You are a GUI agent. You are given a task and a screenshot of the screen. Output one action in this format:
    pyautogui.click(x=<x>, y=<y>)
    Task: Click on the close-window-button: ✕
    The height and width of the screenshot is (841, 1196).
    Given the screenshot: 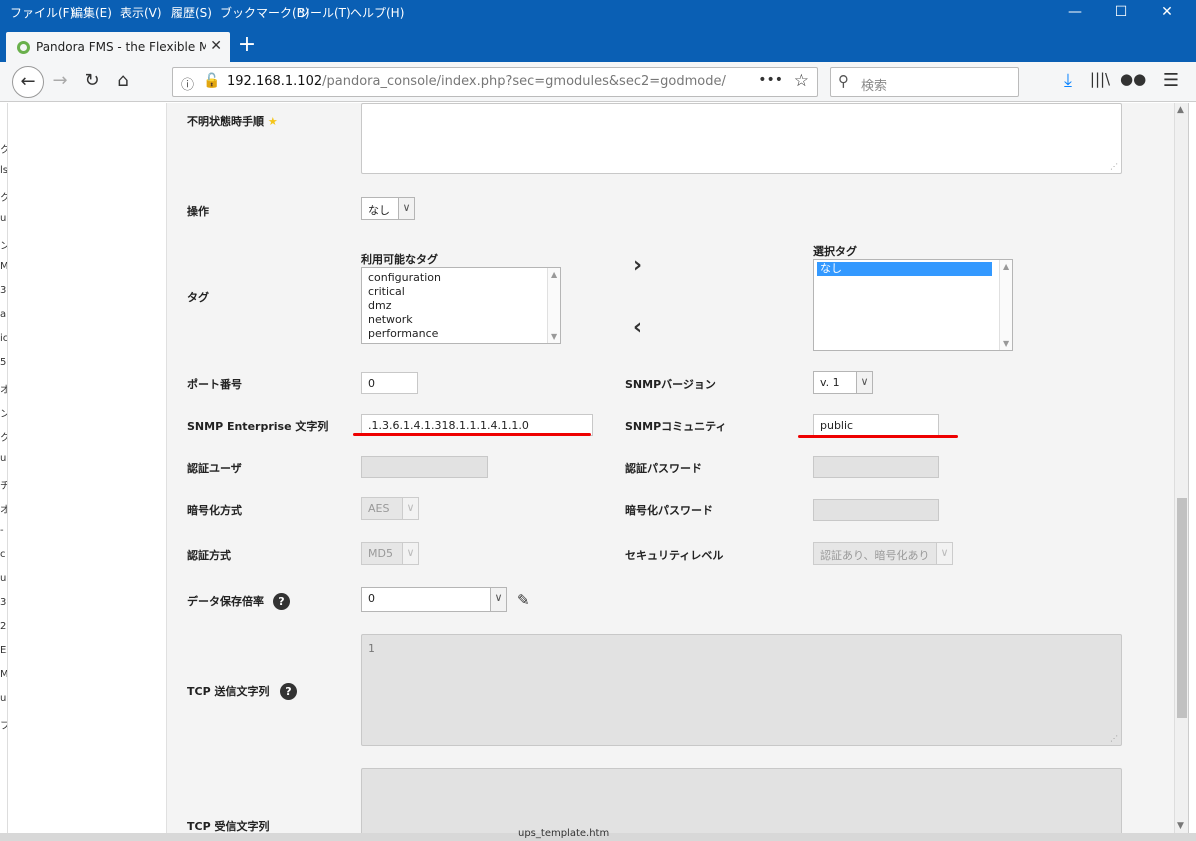 What is the action you would take?
    pyautogui.click(x=1167, y=12)
    